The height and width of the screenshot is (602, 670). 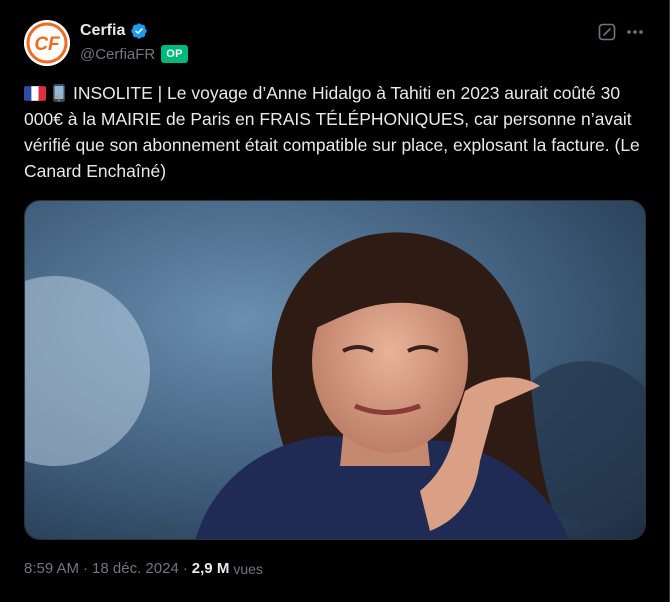 I want to click on flag-france-icon, so click(x=35, y=93).